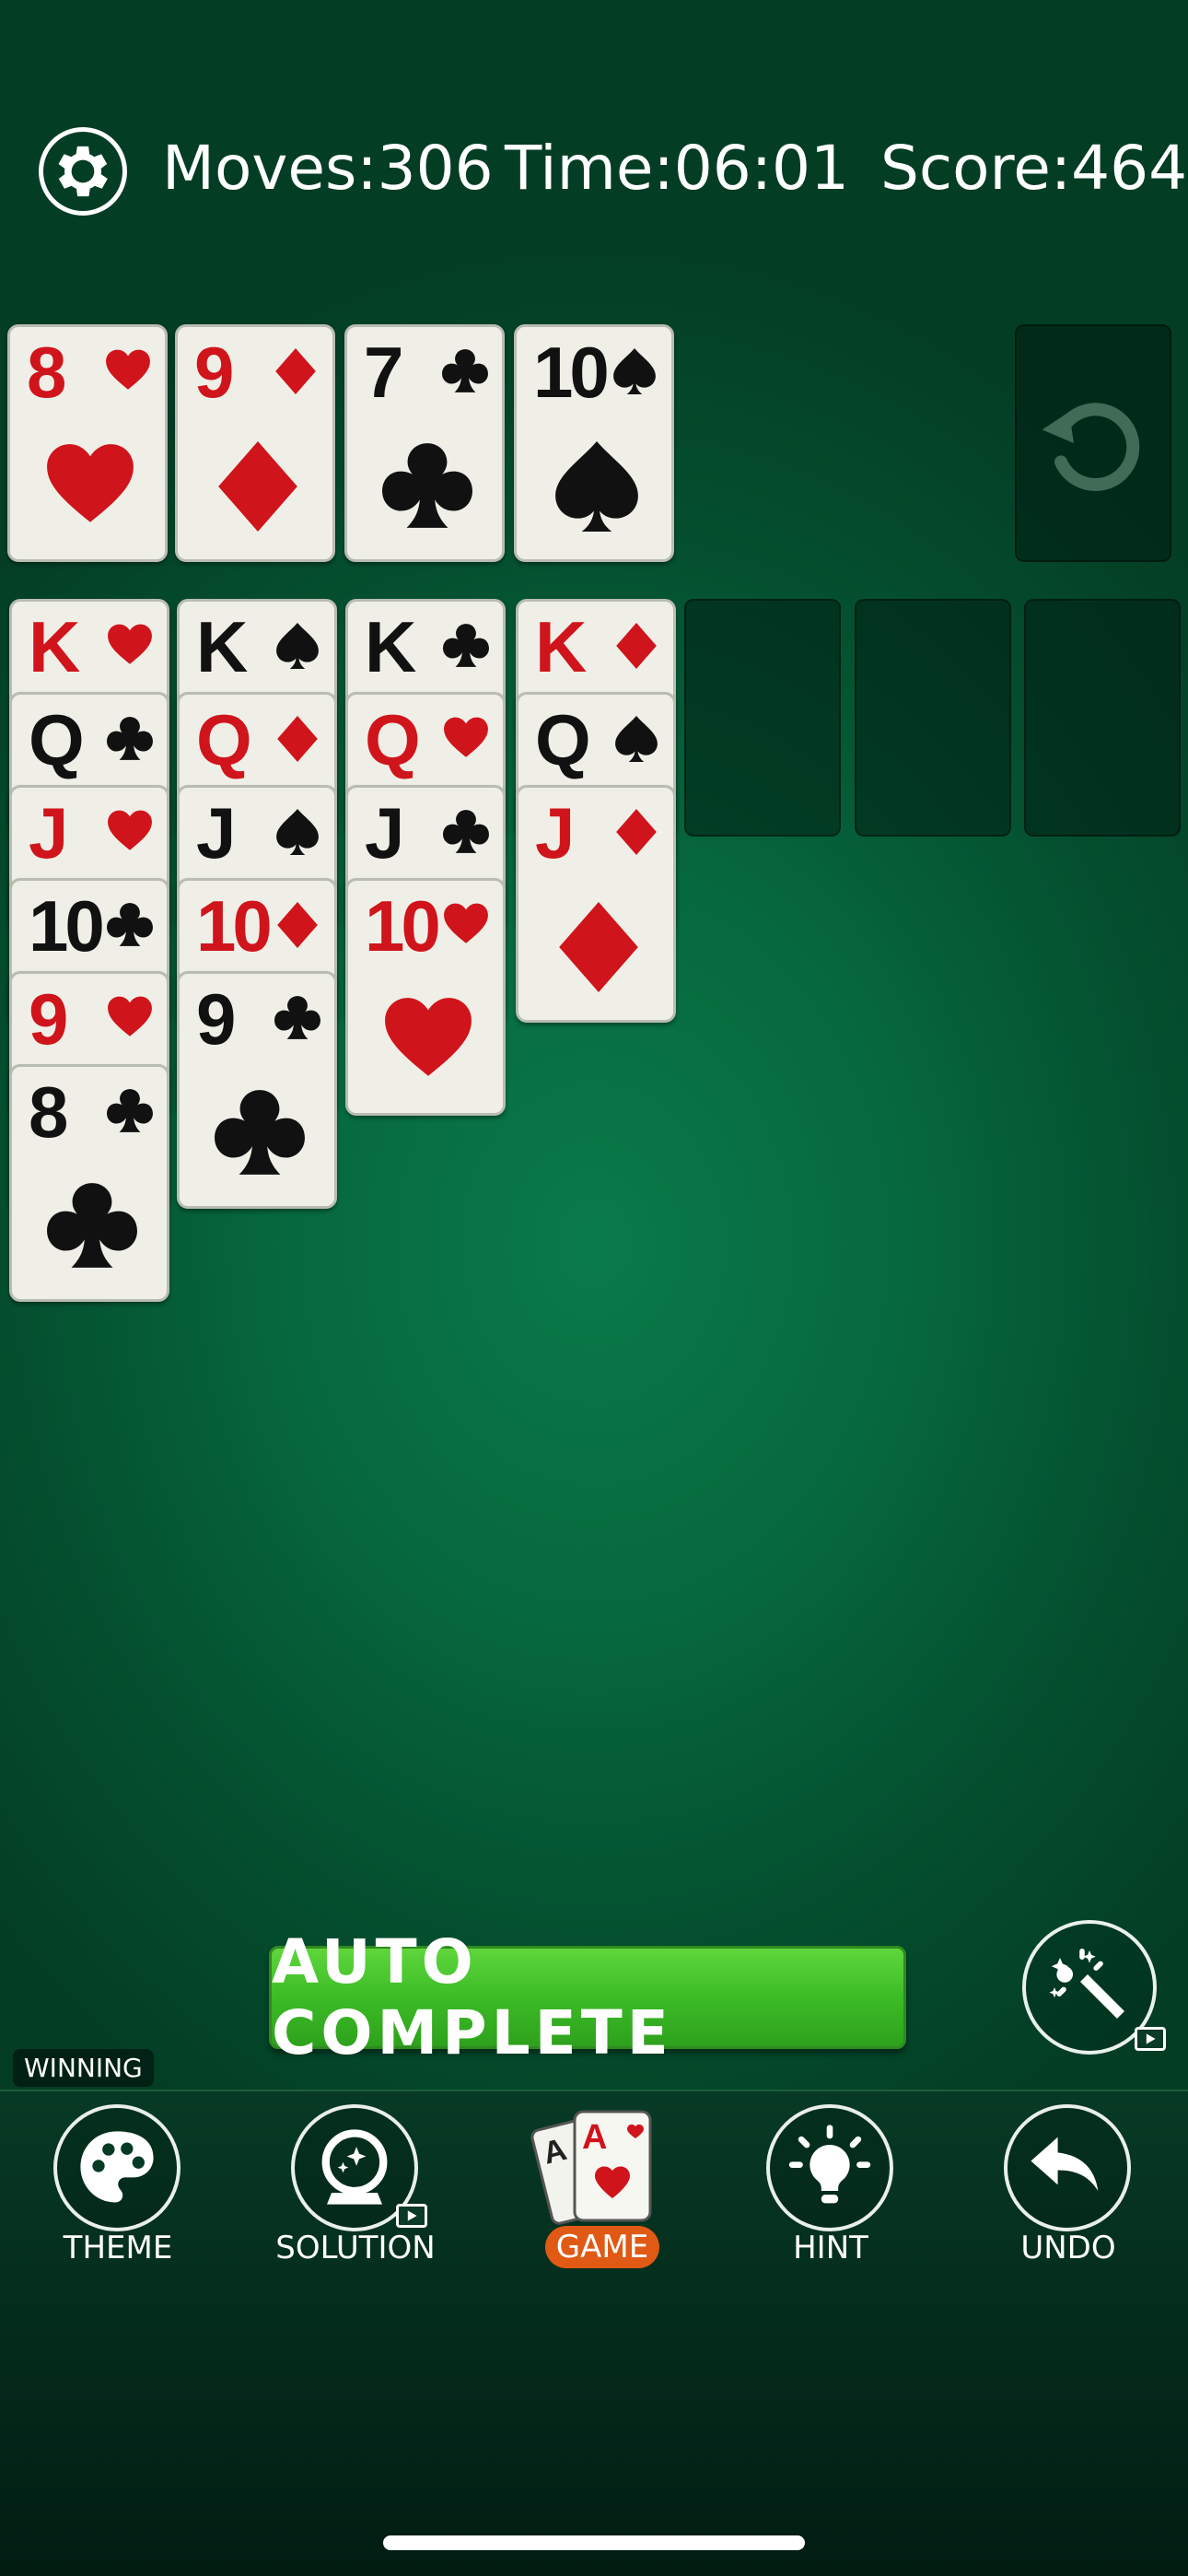 The image size is (1188, 2576). I want to click on nav-solution: SOLUTION, so click(355, 2183).